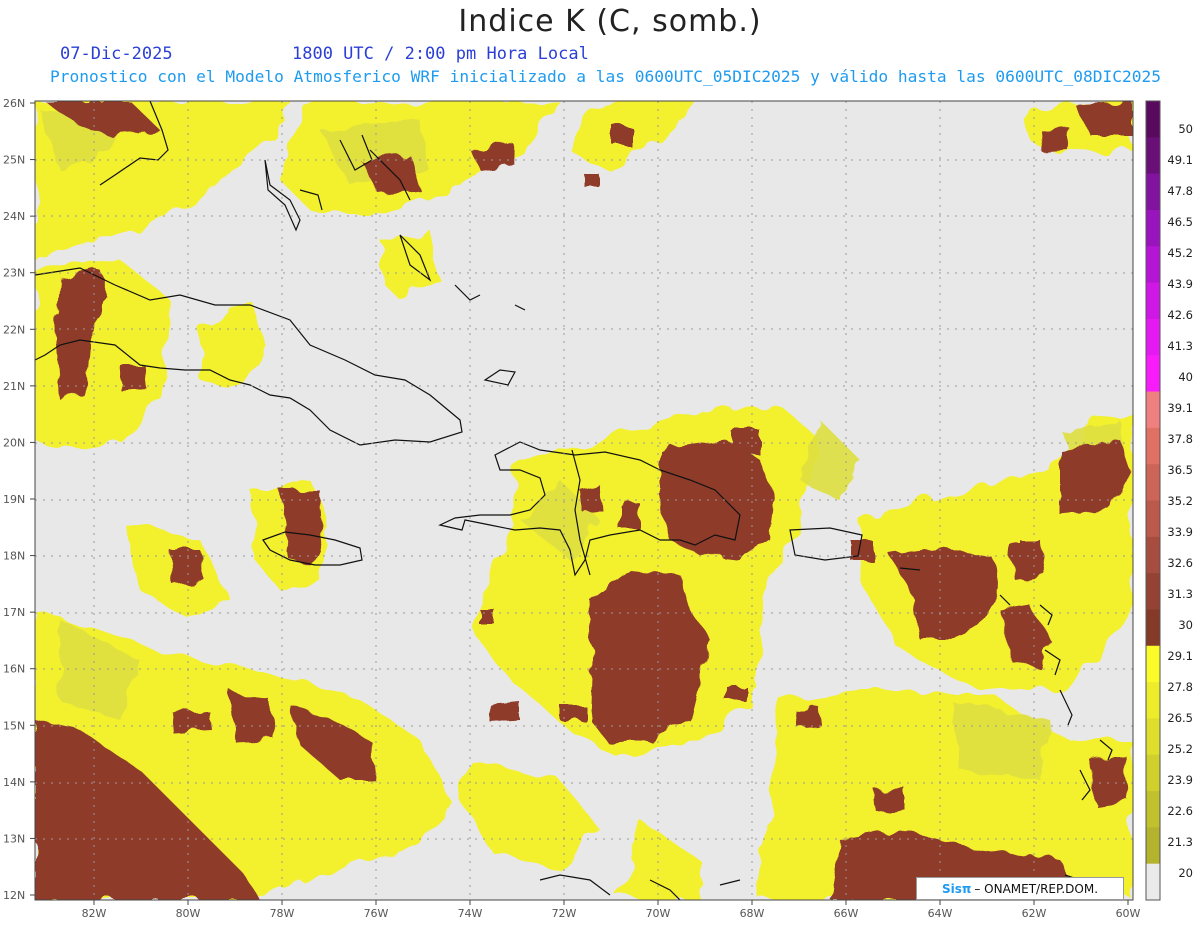  Describe the element at coordinates (1180, 749) in the screenshot. I see `colorbar-label: 25.2` at that location.